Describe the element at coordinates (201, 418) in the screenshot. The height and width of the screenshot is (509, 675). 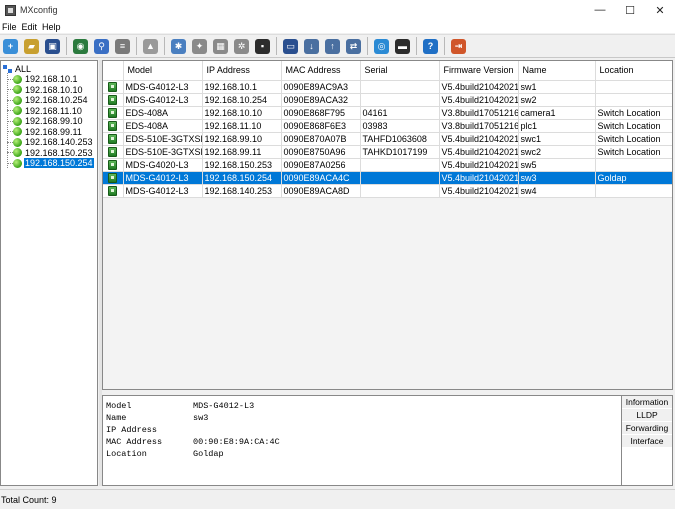
I see `detail-value: sw3` at that location.